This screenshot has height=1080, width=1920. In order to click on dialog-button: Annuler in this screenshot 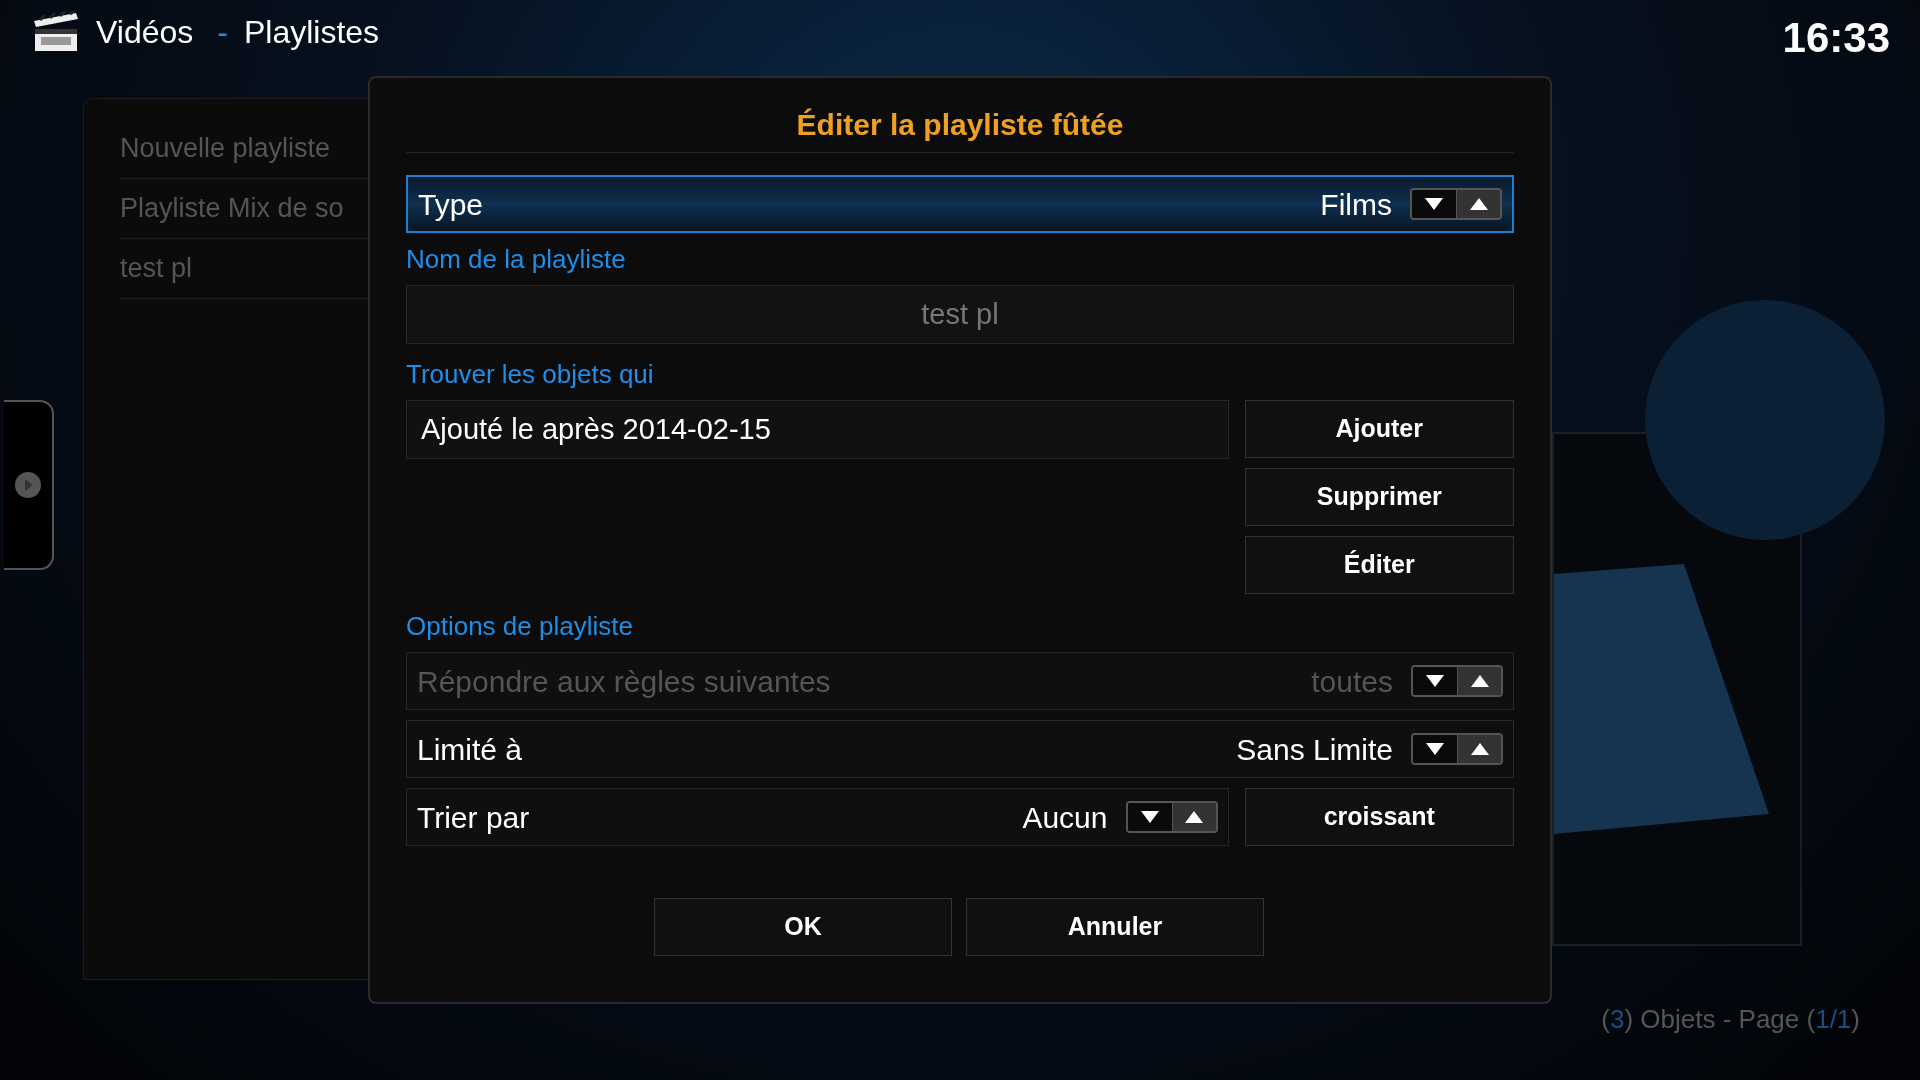, I will do `click(1115, 927)`.